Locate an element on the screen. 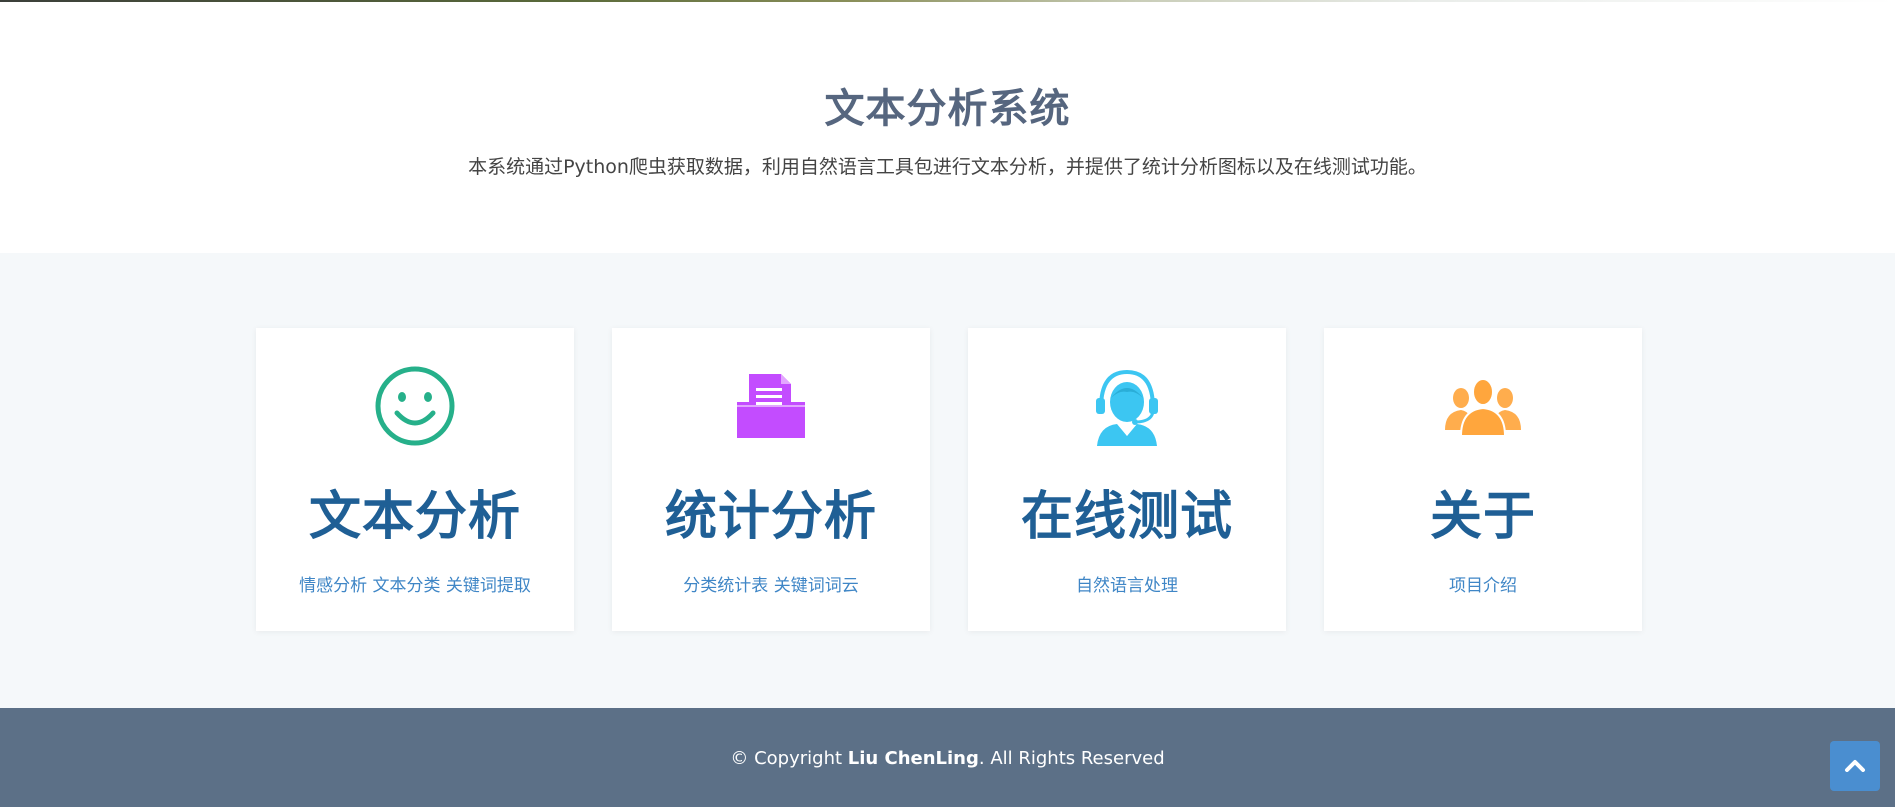  card-title: 在线测试 is located at coordinates (1126, 517).